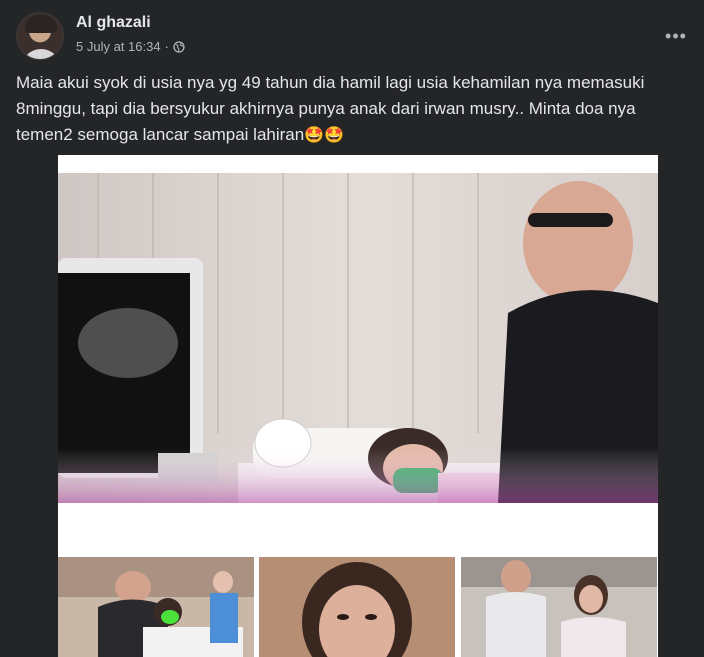 This screenshot has width=704, height=657. What do you see at coordinates (559, 607) in the screenshot?
I see `thumbnail-couple-hospital` at bounding box center [559, 607].